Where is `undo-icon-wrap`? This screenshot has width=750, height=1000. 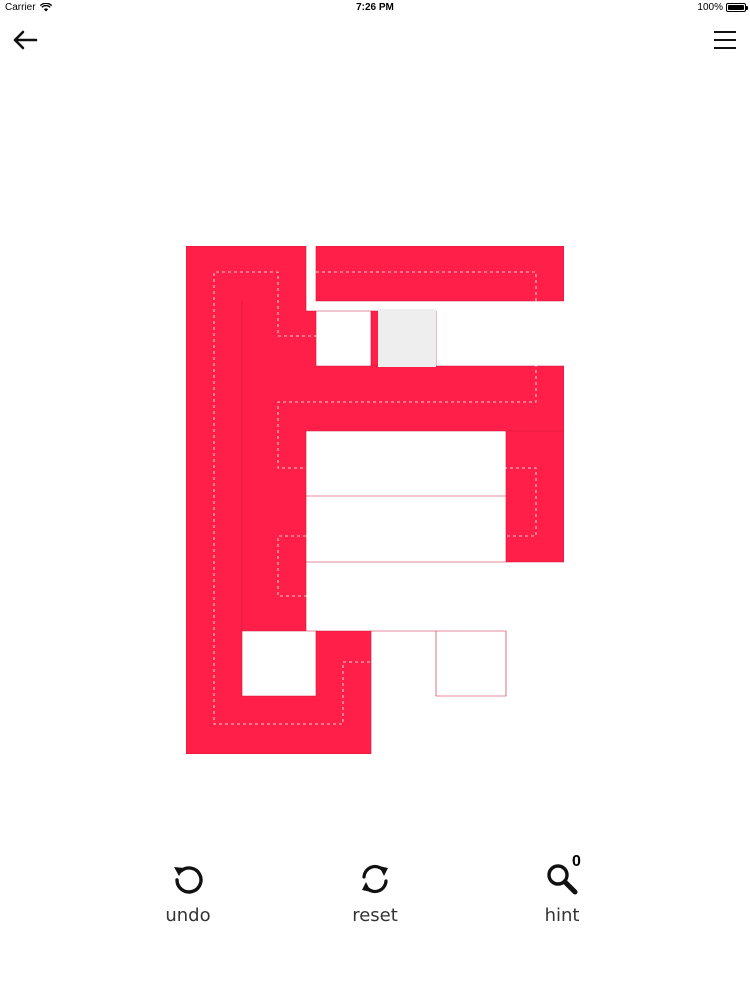
undo-icon-wrap is located at coordinates (188, 879).